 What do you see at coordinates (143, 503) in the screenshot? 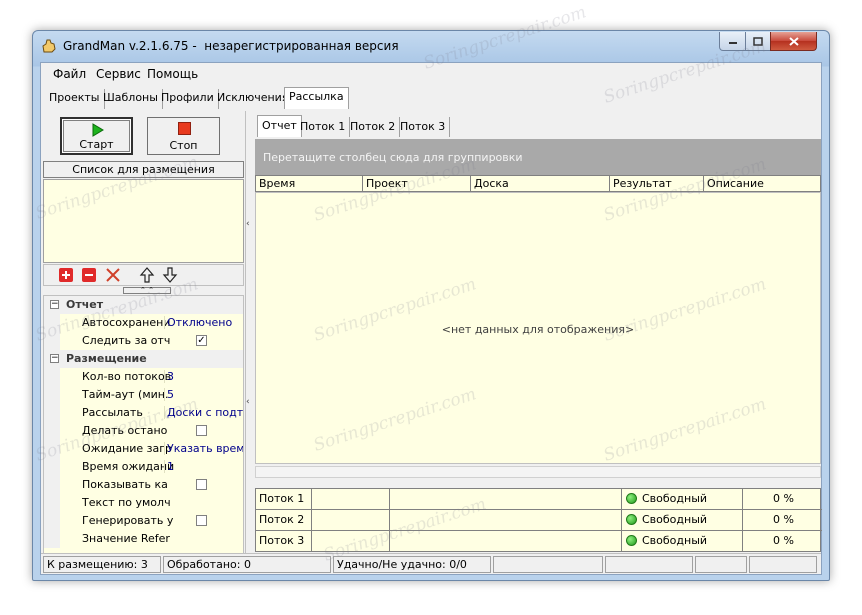
I see `property-row: Текст по умолч` at bounding box center [143, 503].